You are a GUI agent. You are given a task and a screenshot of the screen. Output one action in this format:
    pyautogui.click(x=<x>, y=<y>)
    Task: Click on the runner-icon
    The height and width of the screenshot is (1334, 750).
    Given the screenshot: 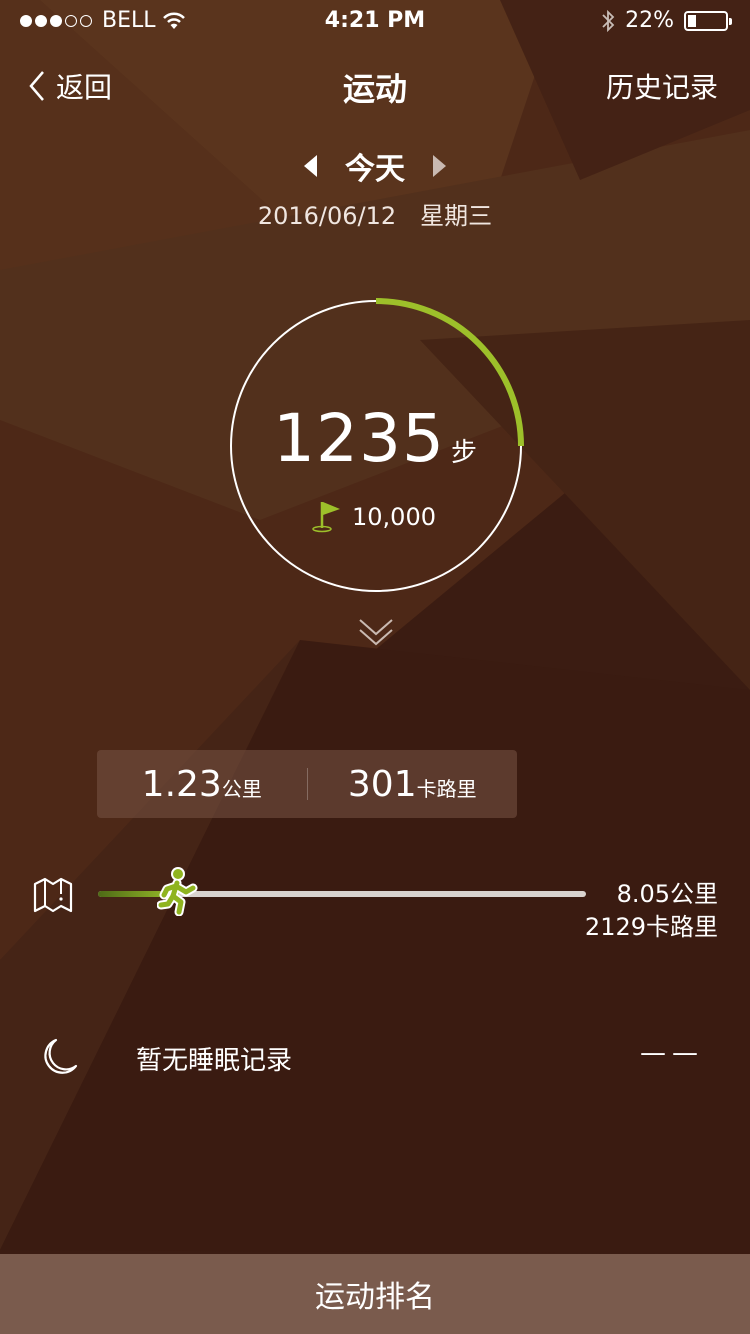 What is the action you would take?
    pyautogui.click(x=177, y=891)
    